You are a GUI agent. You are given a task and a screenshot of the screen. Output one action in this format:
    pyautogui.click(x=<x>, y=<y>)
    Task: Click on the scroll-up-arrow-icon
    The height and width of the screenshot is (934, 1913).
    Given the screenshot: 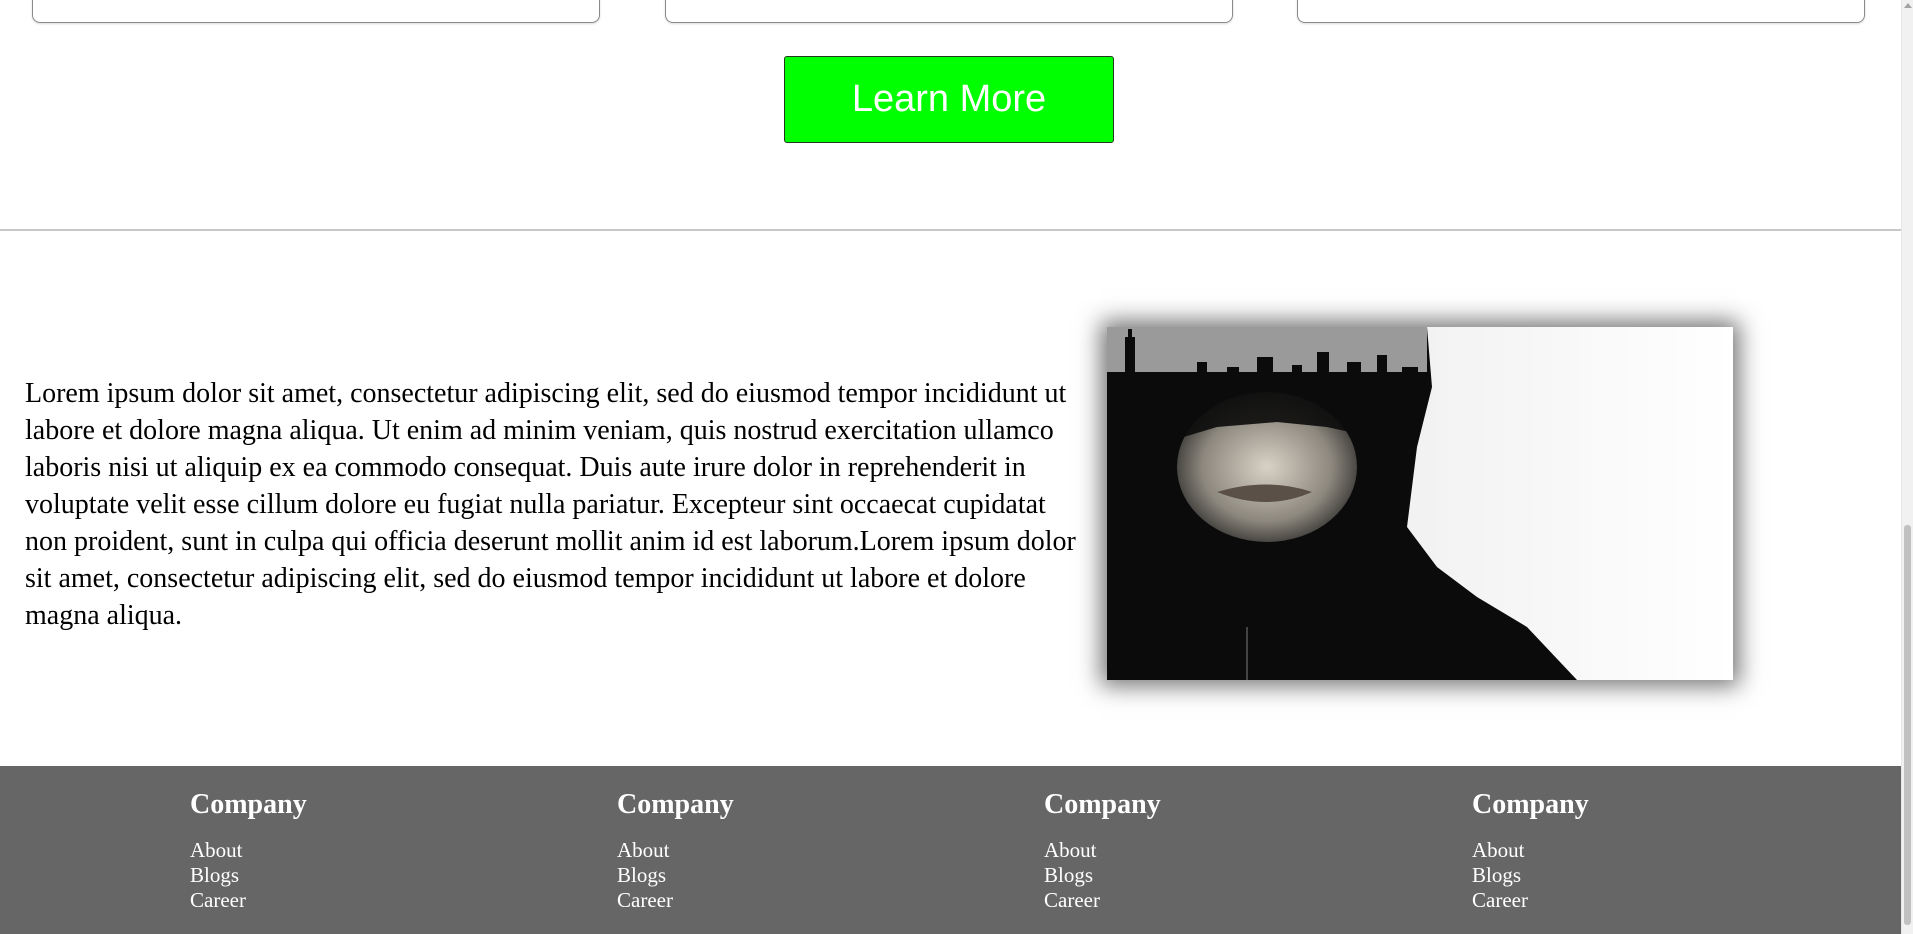 What is the action you would take?
    pyautogui.click(x=1908, y=5)
    